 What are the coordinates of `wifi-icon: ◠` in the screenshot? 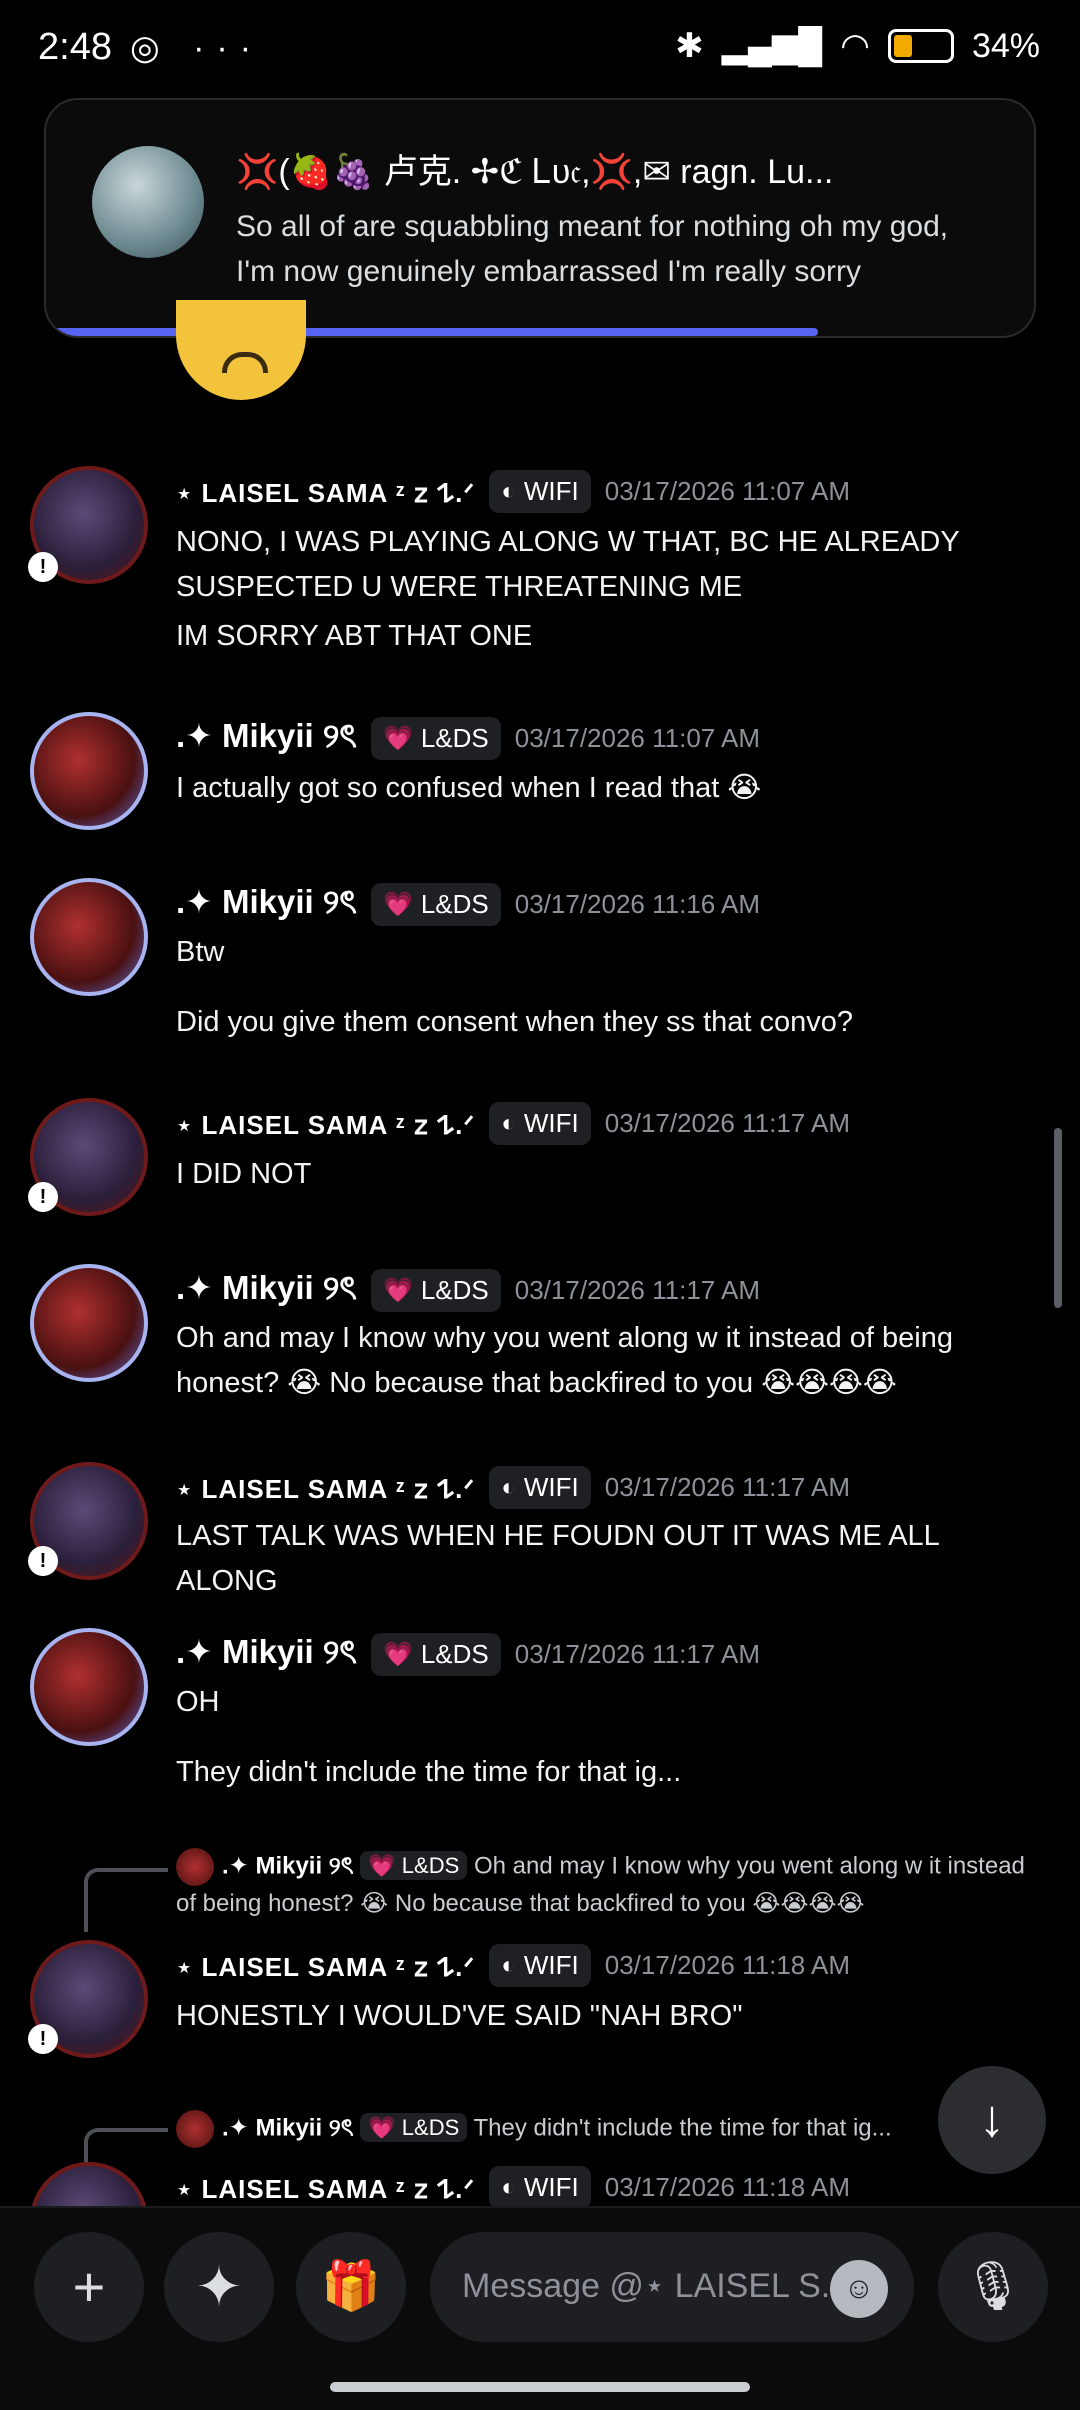 It's located at (855, 46).